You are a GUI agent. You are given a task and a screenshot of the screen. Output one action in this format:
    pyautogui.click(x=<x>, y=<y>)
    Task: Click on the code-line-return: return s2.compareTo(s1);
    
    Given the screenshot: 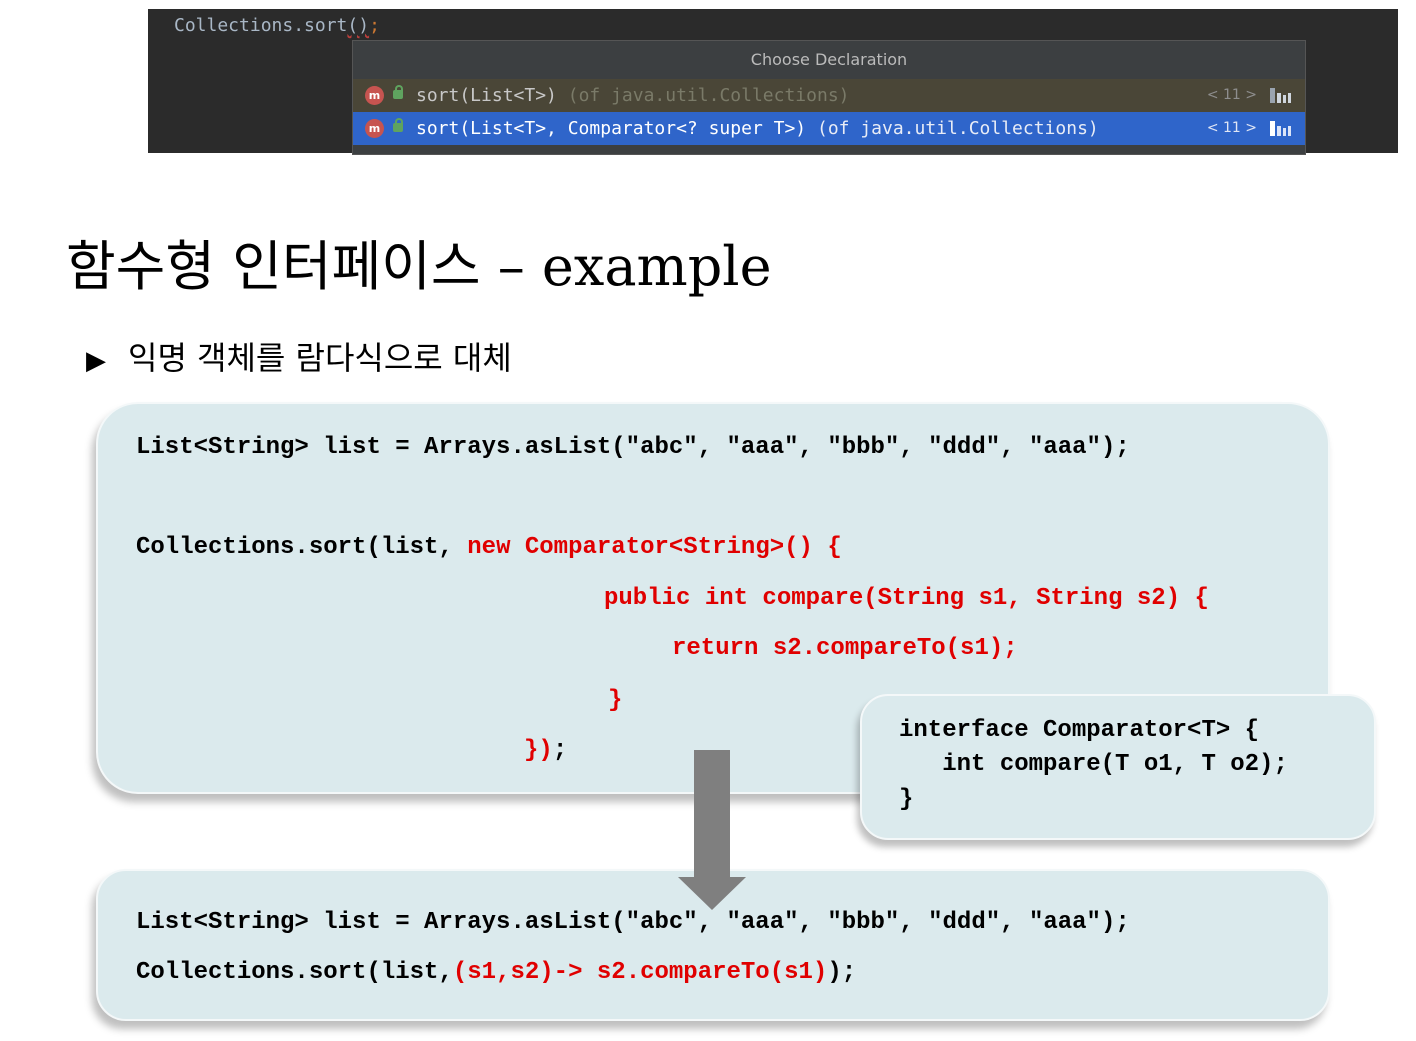 What is the action you would take?
    pyautogui.click(x=845, y=648)
    